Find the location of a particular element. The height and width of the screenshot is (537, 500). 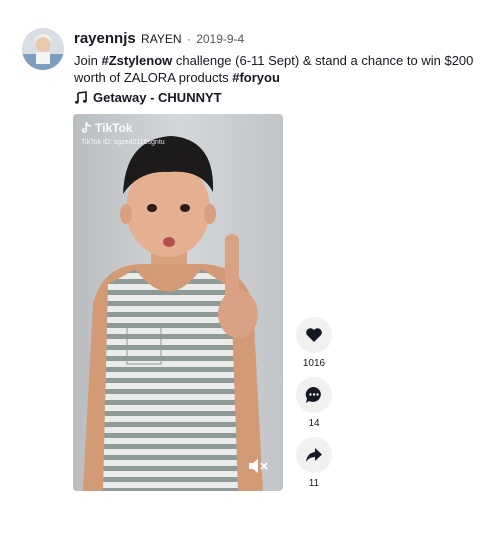

comment-button is located at coordinates (314, 395).